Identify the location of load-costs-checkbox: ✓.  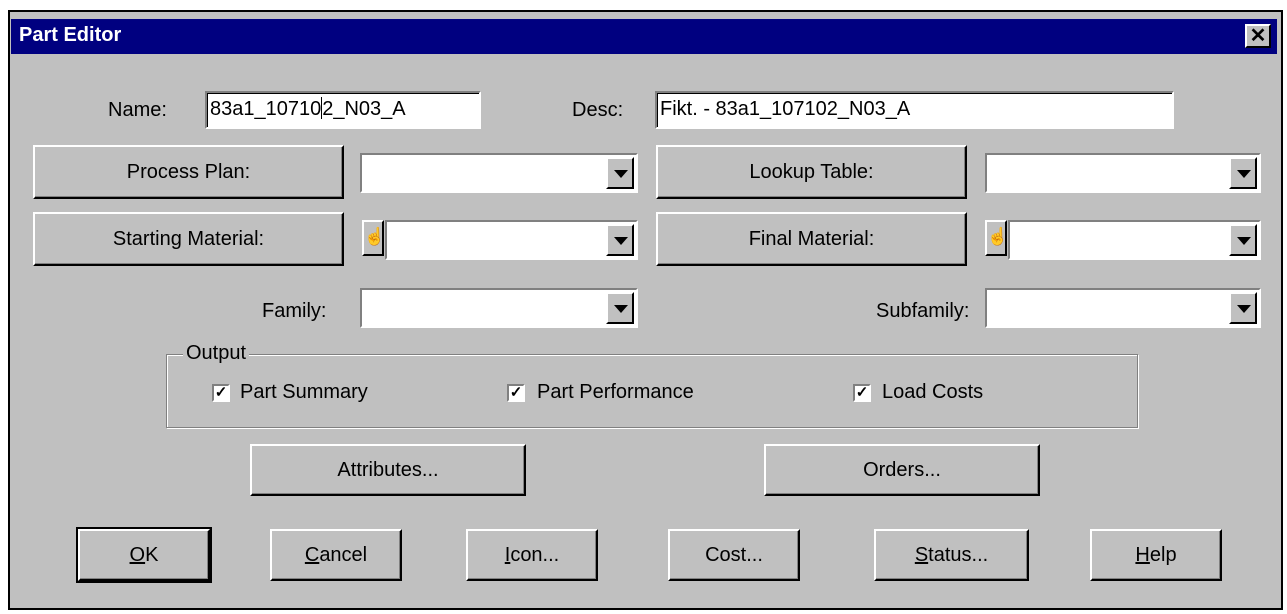
(862, 393).